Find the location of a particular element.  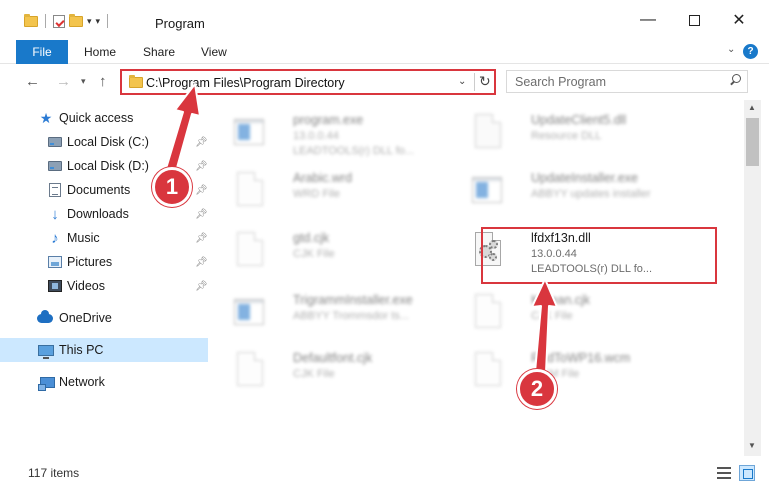

step-1-badge: 1 is located at coordinates (172, 187).